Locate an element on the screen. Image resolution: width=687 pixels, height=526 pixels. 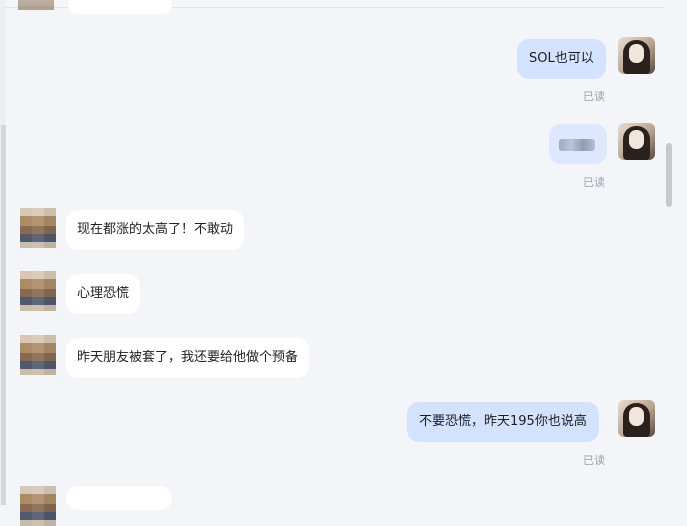
blurred-content is located at coordinates (577, 145).